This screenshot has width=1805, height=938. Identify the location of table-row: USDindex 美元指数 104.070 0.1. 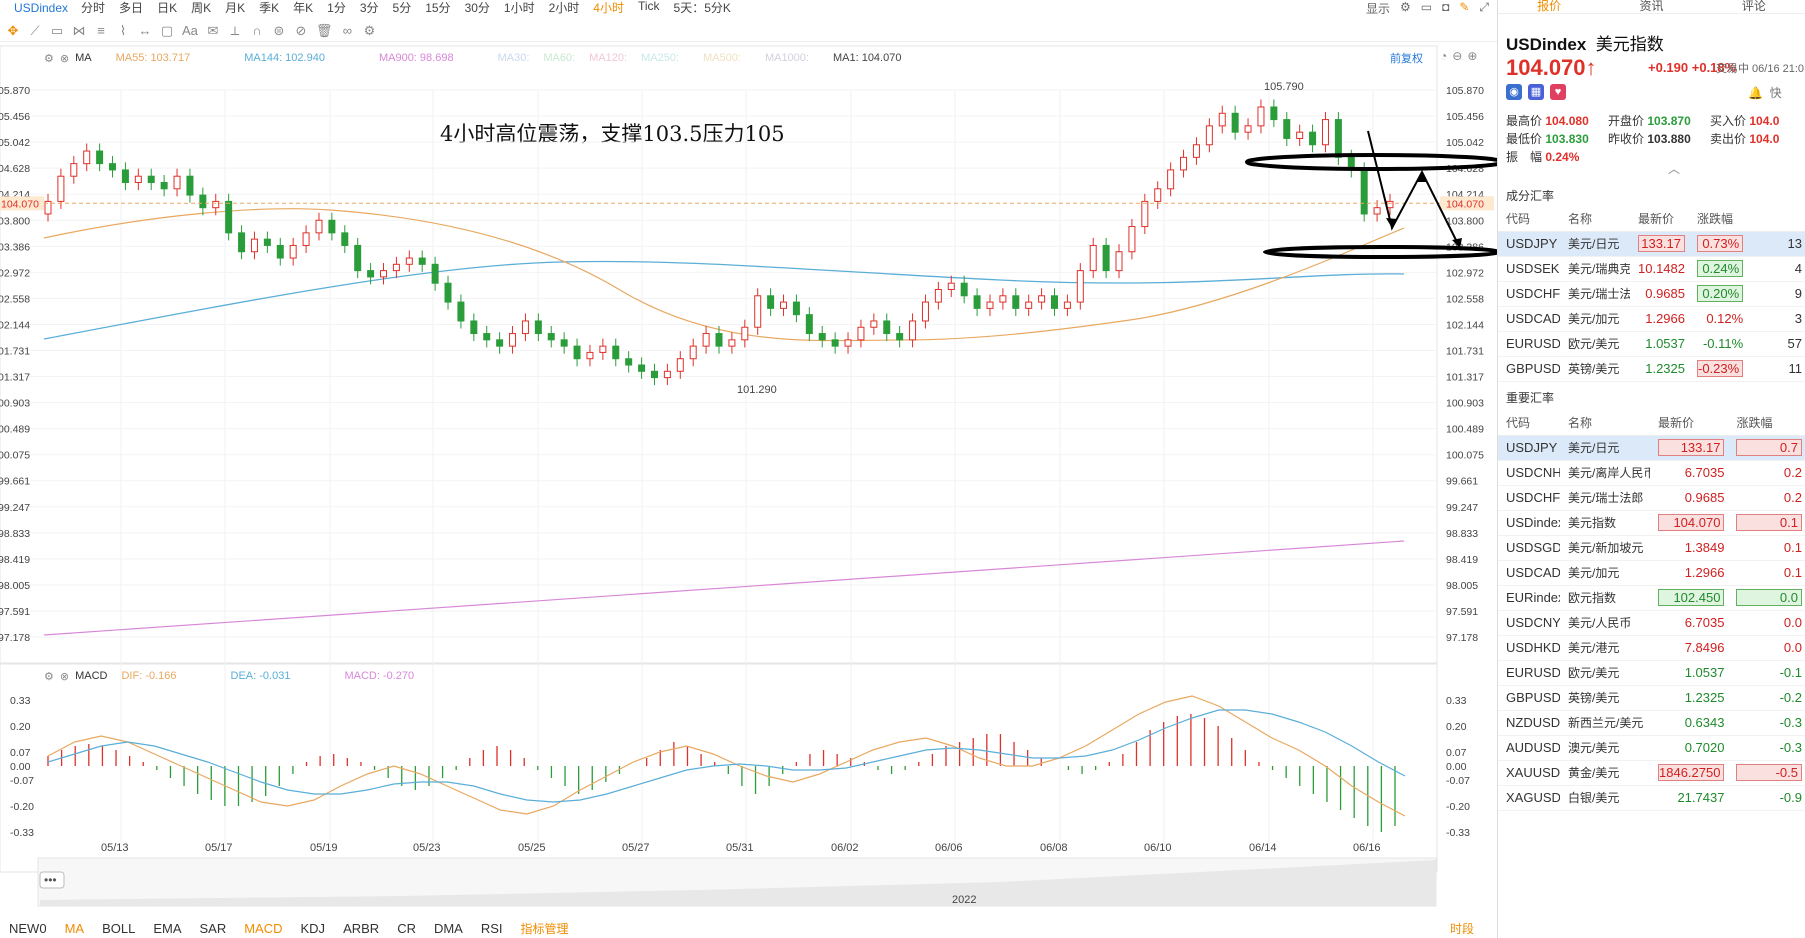
(1651, 523).